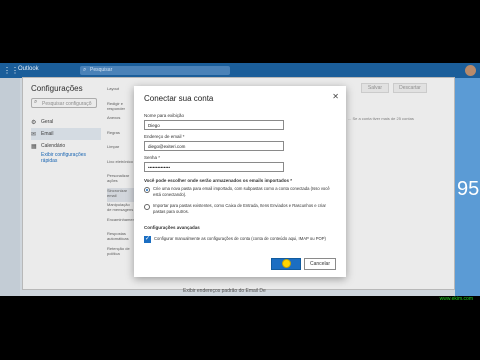  What do you see at coordinates (286, 263) in the screenshot?
I see `mouse-cursor-highlight` at bounding box center [286, 263].